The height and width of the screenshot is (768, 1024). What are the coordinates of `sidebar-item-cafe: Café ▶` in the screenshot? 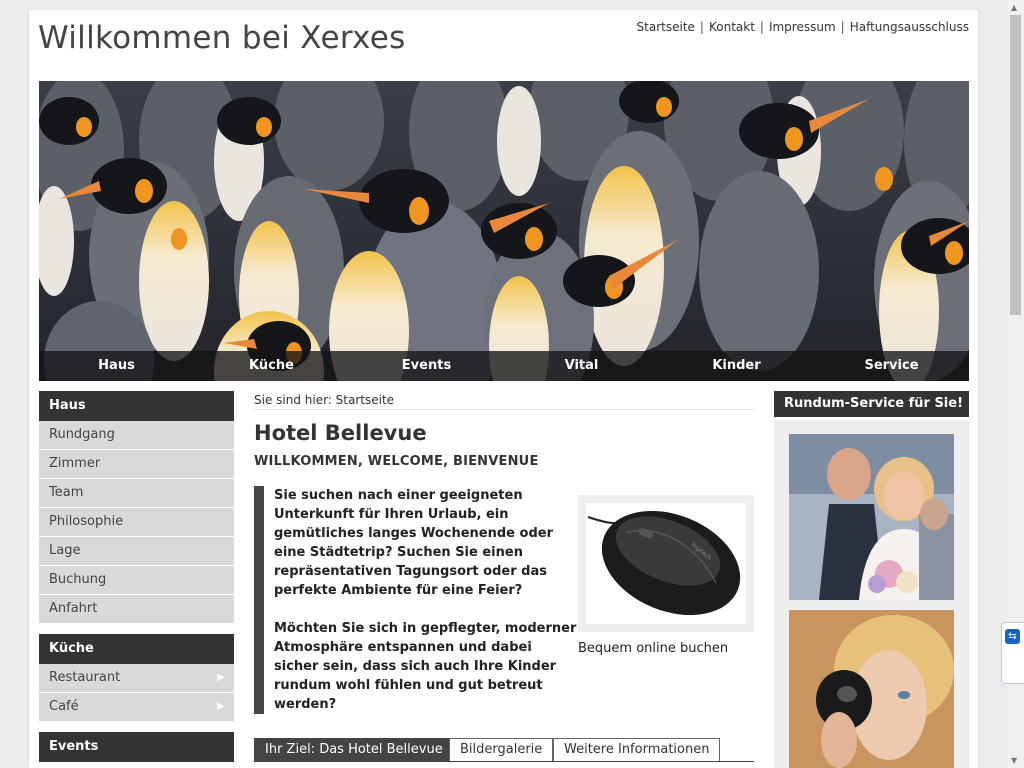 It's located at (136, 707).